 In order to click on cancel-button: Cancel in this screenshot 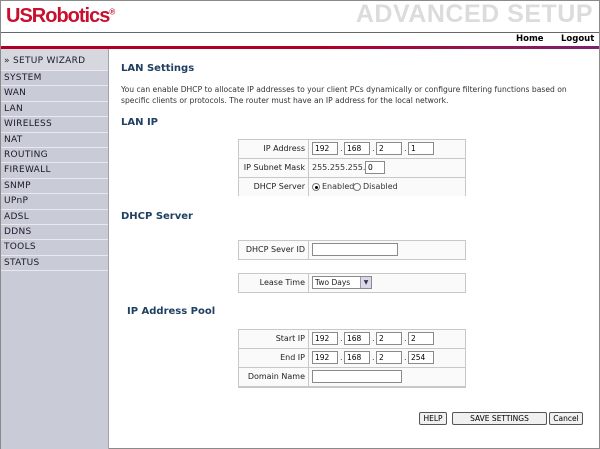, I will do `click(566, 418)`.